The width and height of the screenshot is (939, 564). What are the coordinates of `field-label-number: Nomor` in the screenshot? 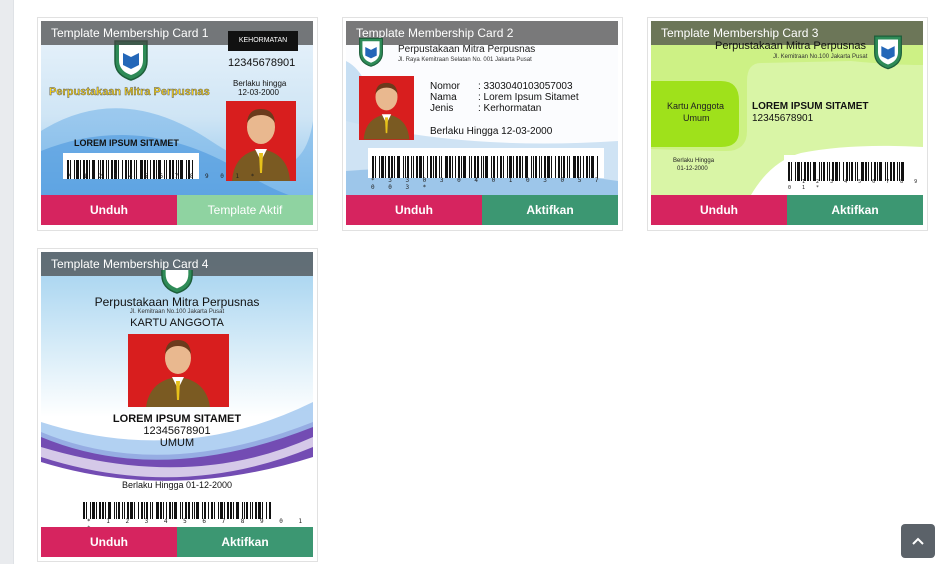 It's located at (445, 86).